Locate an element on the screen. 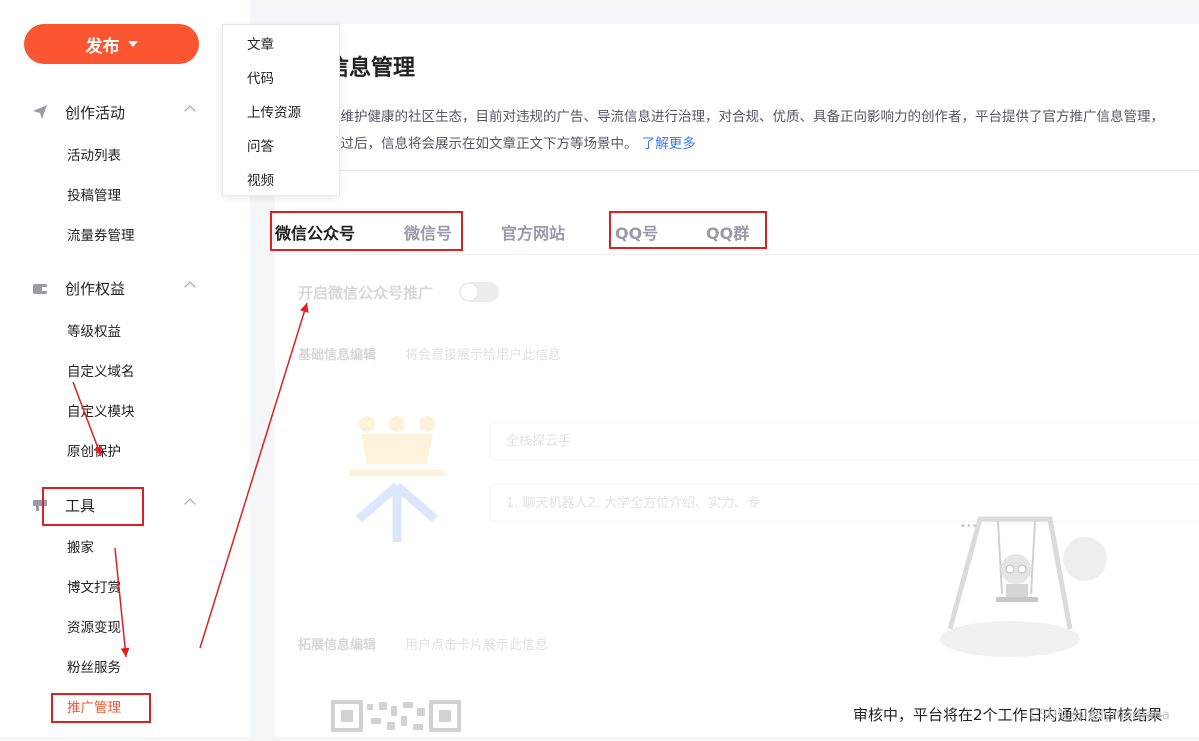 The image size is (1199, 741). nav-item-custom-module: 自定义模块 is located at coordinates (101, 412).